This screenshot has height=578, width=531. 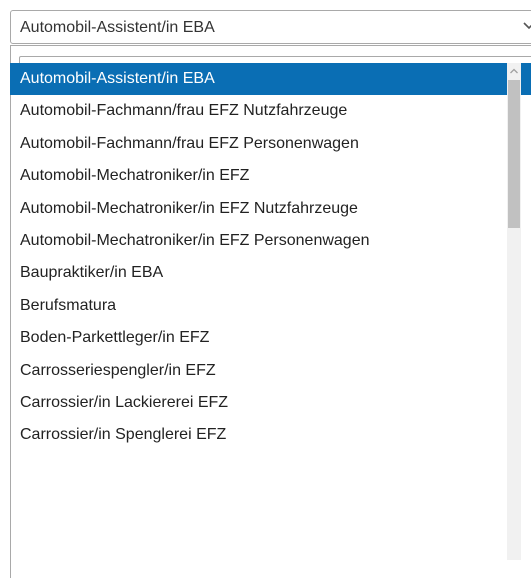 What do you see at coordinates (270, 79) in the screenshot?
I see `option-item: Automobil-Assistent/in EBA` at bounding box center [270, 79].